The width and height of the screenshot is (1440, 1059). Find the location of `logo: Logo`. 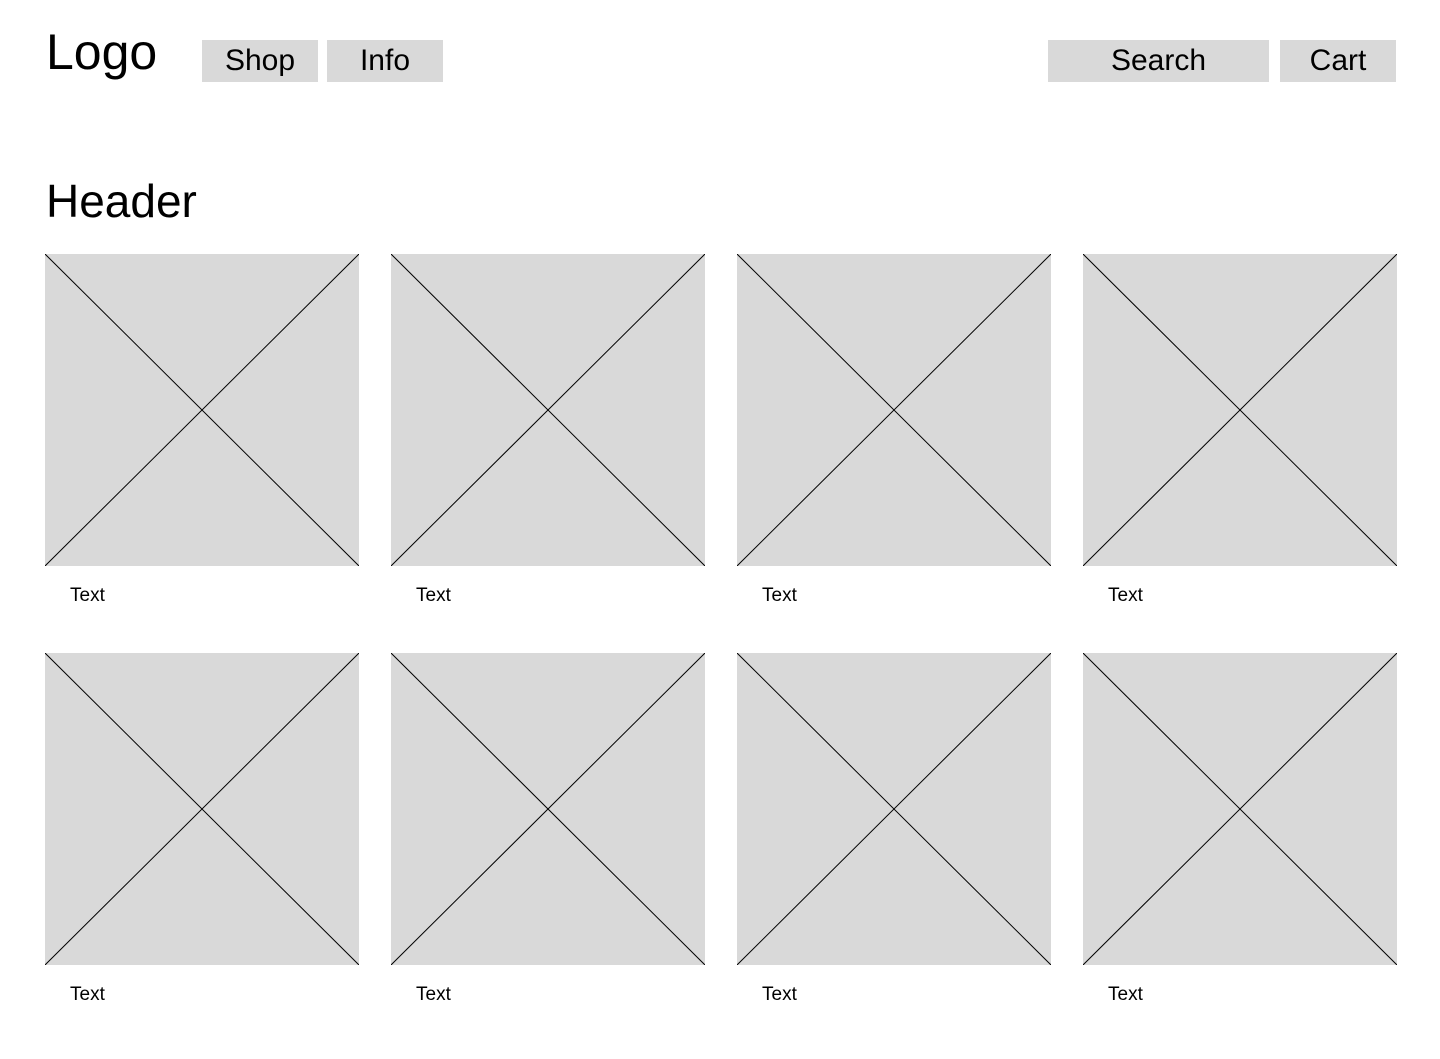

logo: Logo is located at coordinates (101, 52).